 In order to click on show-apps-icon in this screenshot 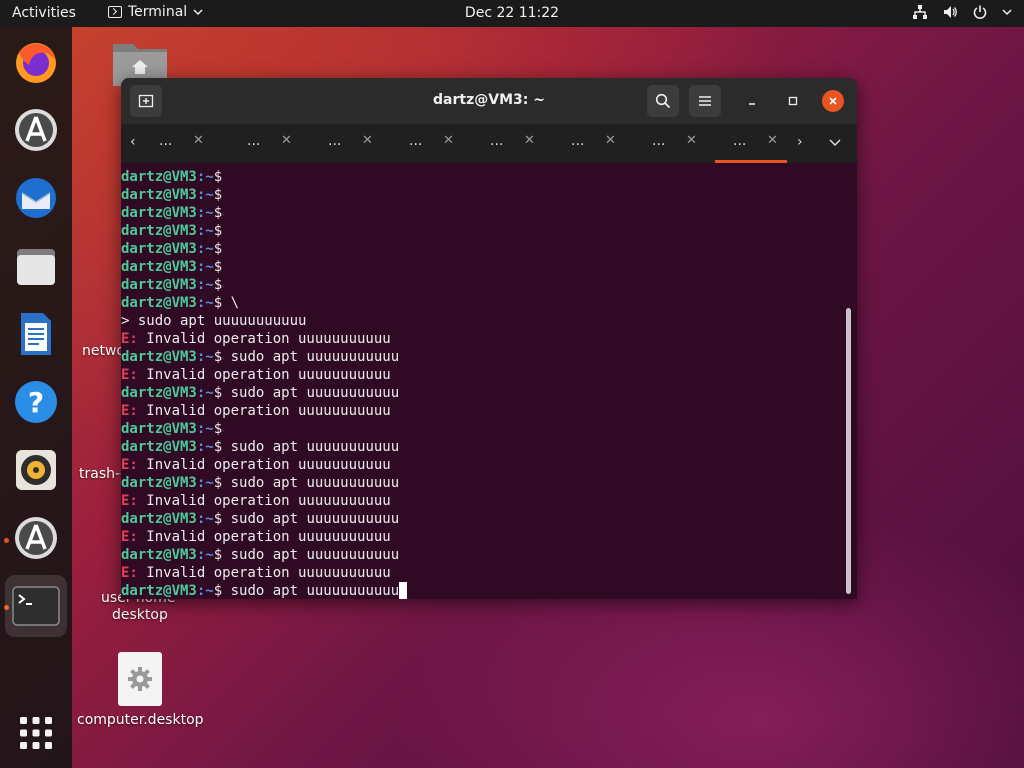, I will do `click(36, 733)`.